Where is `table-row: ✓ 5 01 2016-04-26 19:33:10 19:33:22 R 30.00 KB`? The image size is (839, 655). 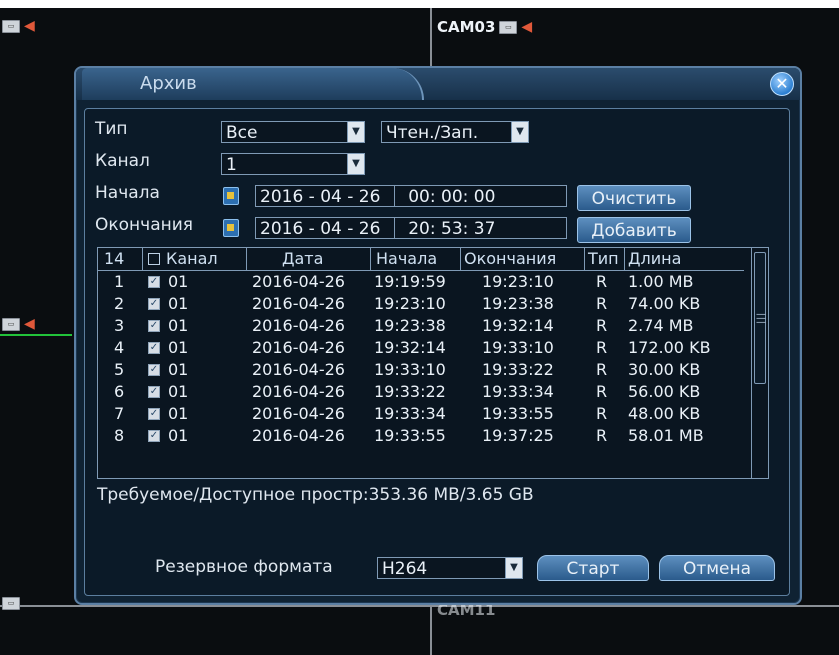 table-row: ✓ 5 01 2016-04-26 19:33:10 19:33:22 R 30.00 KB is located at coordinates (421, 370).